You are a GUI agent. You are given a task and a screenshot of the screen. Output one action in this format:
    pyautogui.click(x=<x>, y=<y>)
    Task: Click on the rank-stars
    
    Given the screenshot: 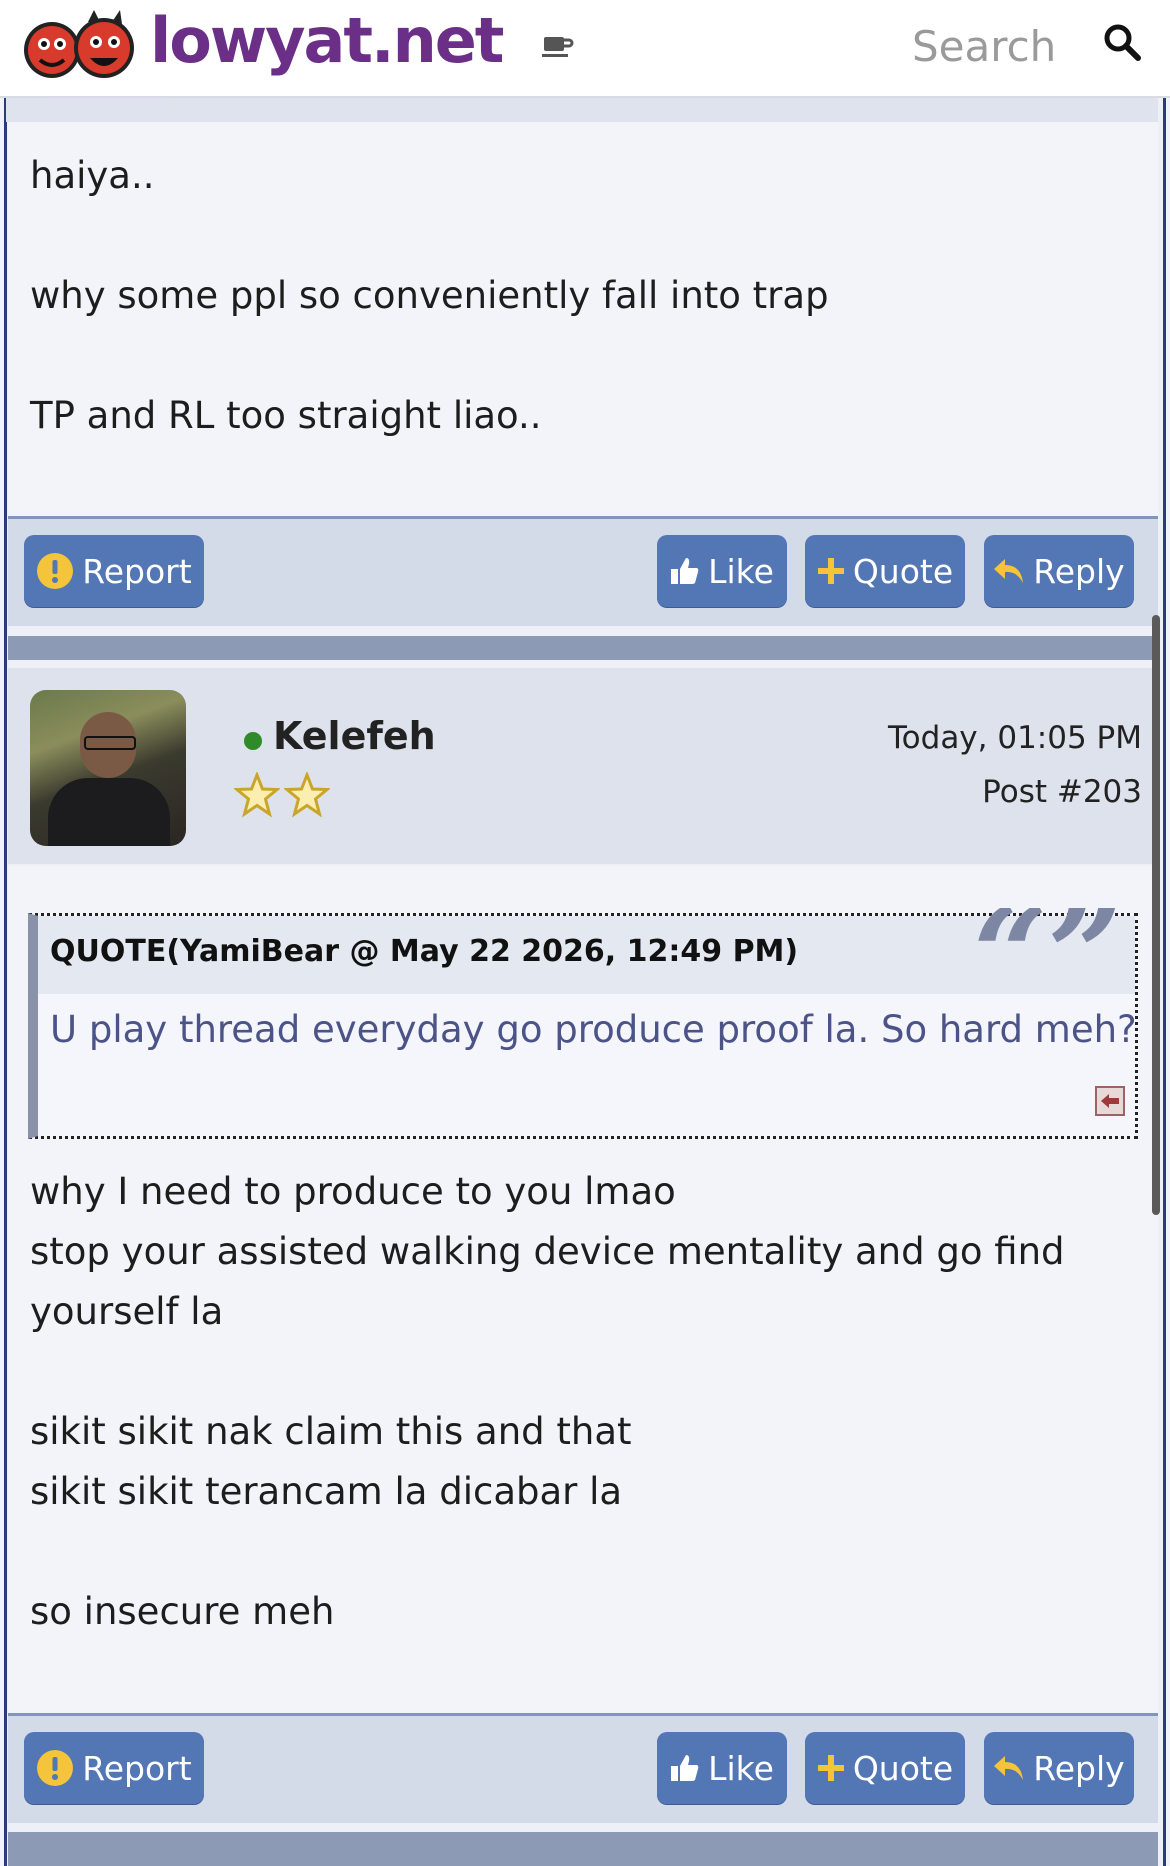 What is the action you would take?
    pyautogui.click(x=282, y=795)
    